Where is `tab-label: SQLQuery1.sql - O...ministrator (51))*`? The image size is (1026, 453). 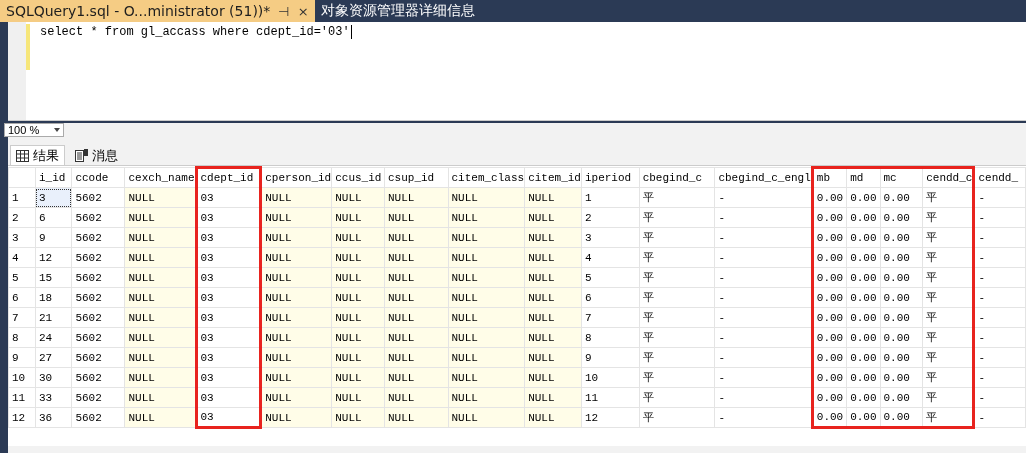 tab-label: SQLQuery1.sql - O...ministrator (51))* is located at coordinates (138, 11).